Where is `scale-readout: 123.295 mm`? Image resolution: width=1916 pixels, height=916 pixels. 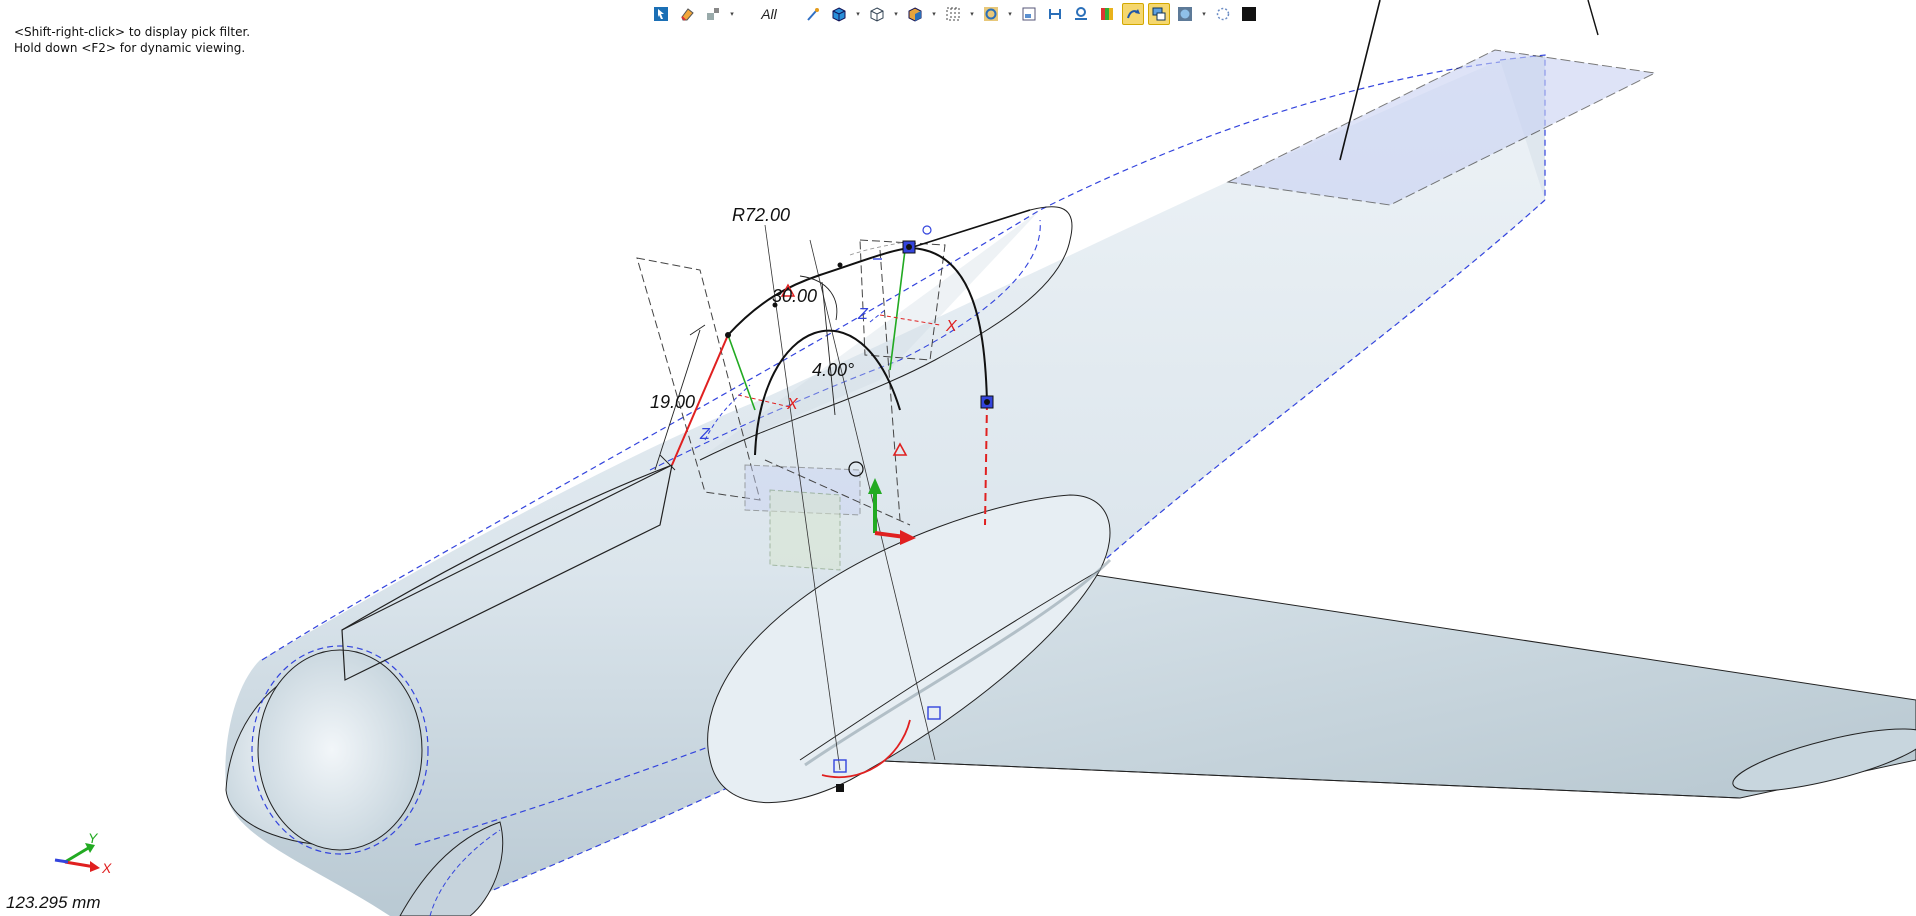 scale-readout: 123.295 mm is located at coordinates (53, 902).